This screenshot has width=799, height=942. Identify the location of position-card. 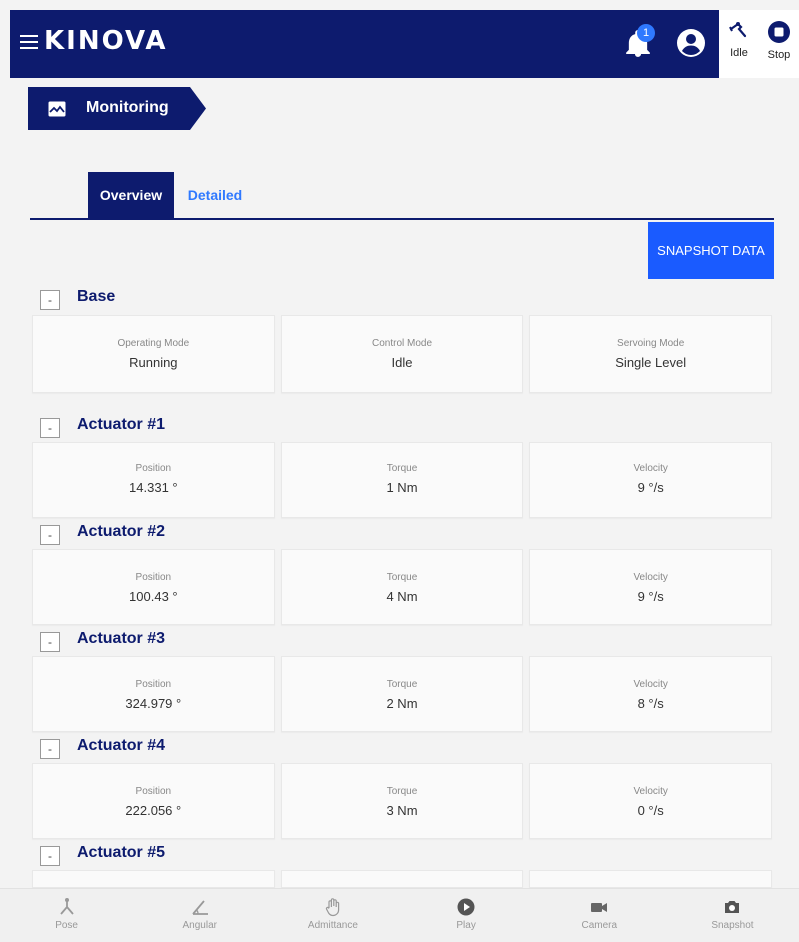
(153, 879).